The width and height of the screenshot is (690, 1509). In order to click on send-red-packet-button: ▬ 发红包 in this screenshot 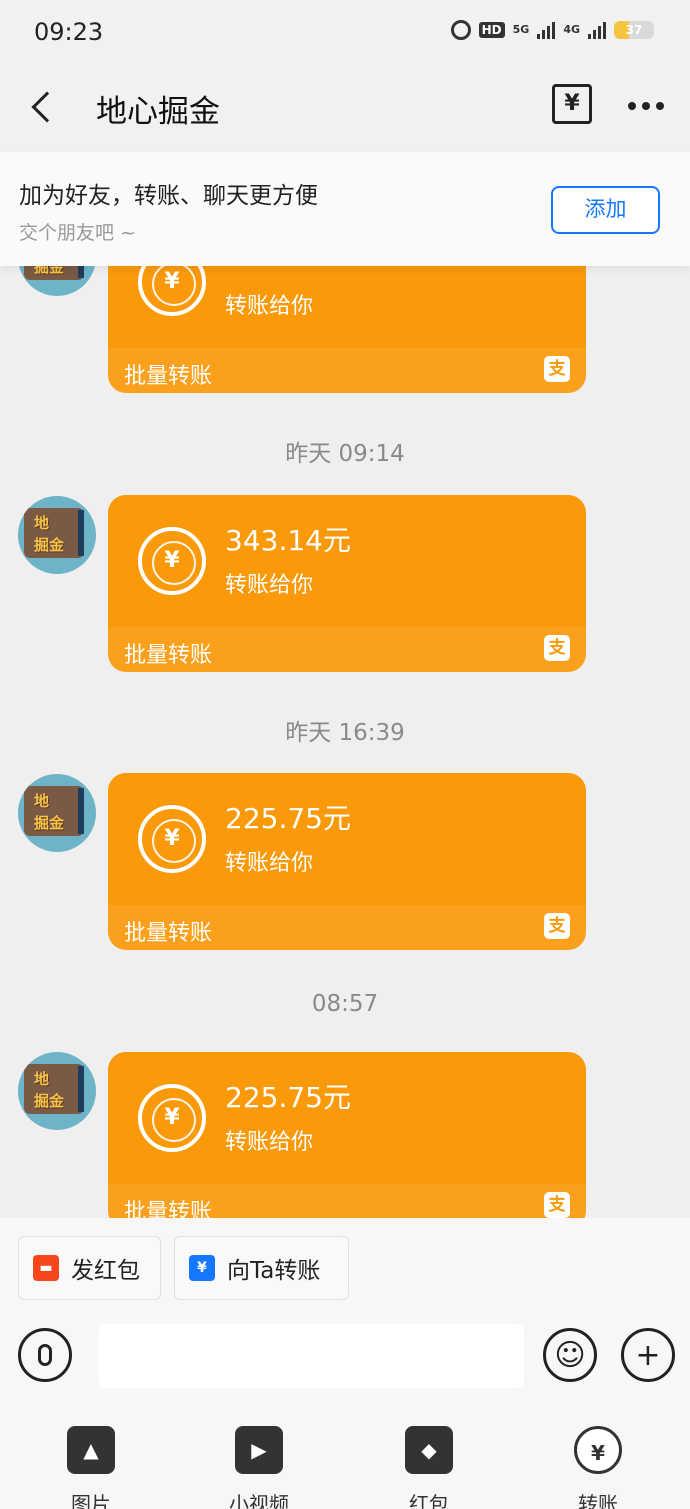, I will do `click(89, 1268)`.